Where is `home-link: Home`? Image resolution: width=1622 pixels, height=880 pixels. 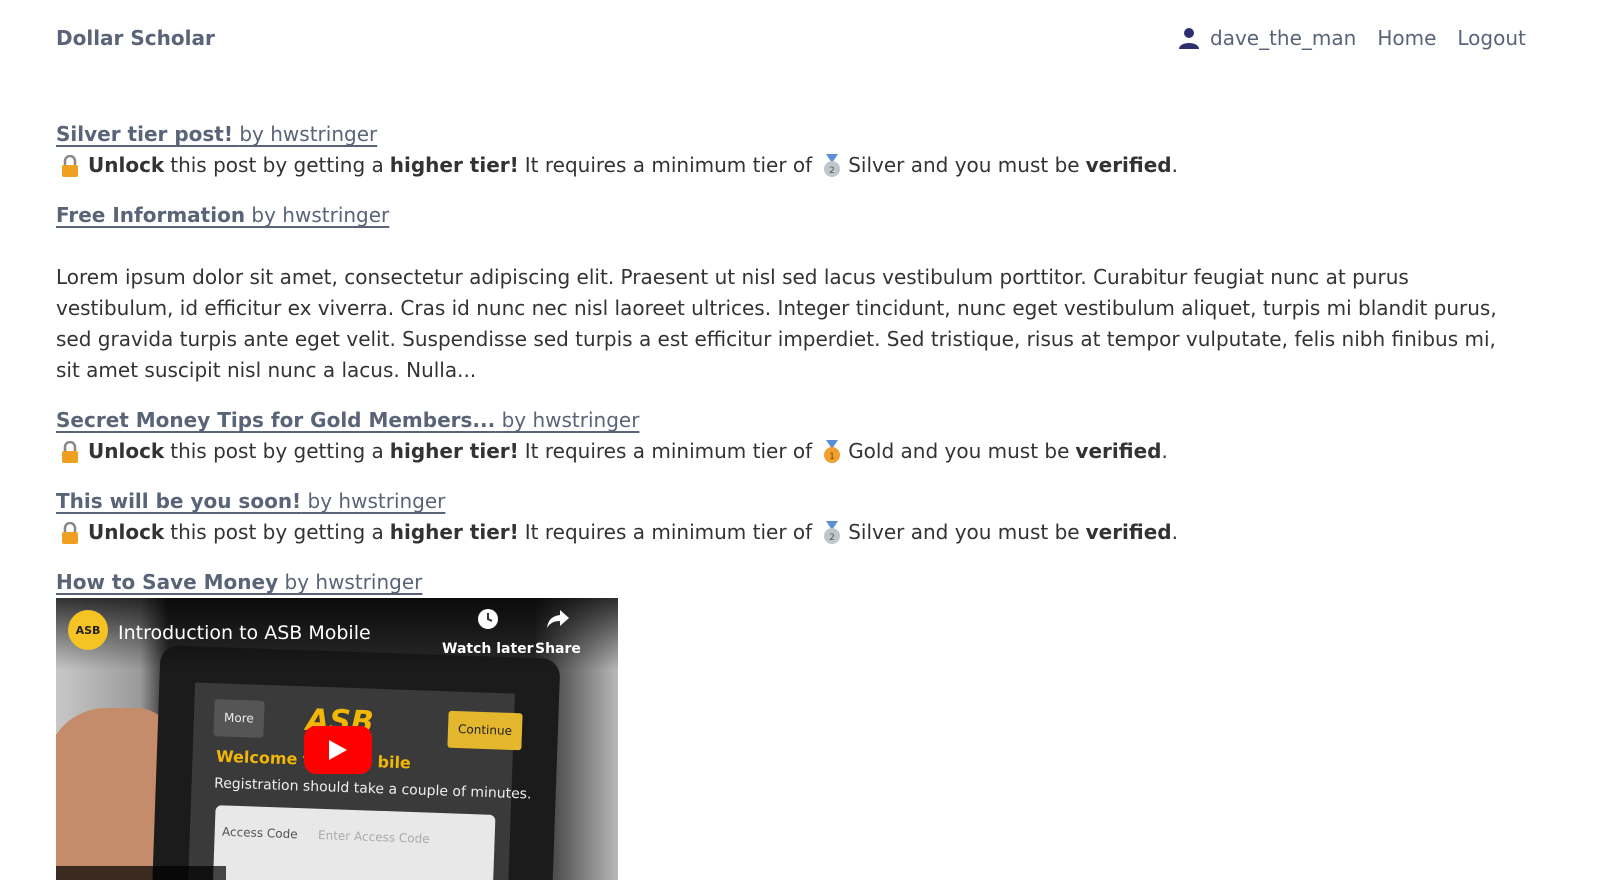 home-link: Home is located at coordinates (1406, 38).